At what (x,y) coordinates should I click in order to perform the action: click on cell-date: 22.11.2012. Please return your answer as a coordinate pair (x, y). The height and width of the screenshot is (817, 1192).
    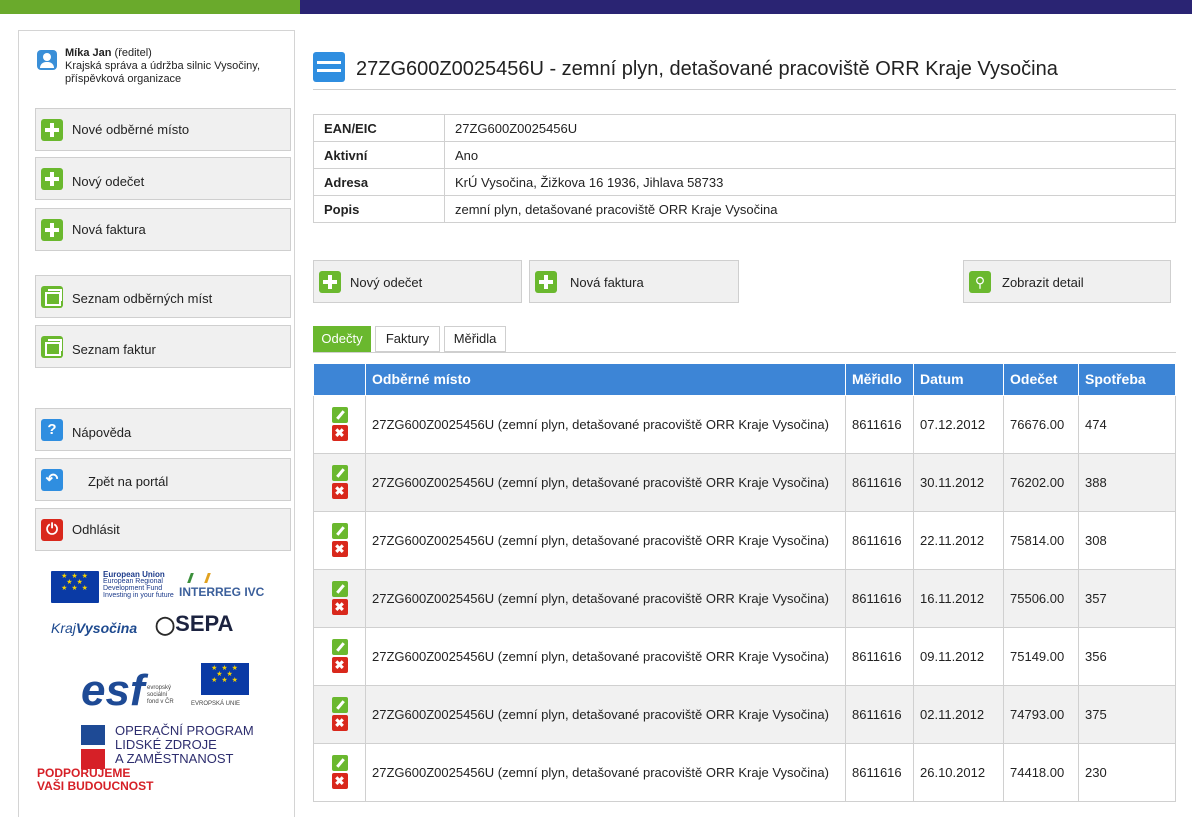
    Looking at the image, I should click on (958, 540).